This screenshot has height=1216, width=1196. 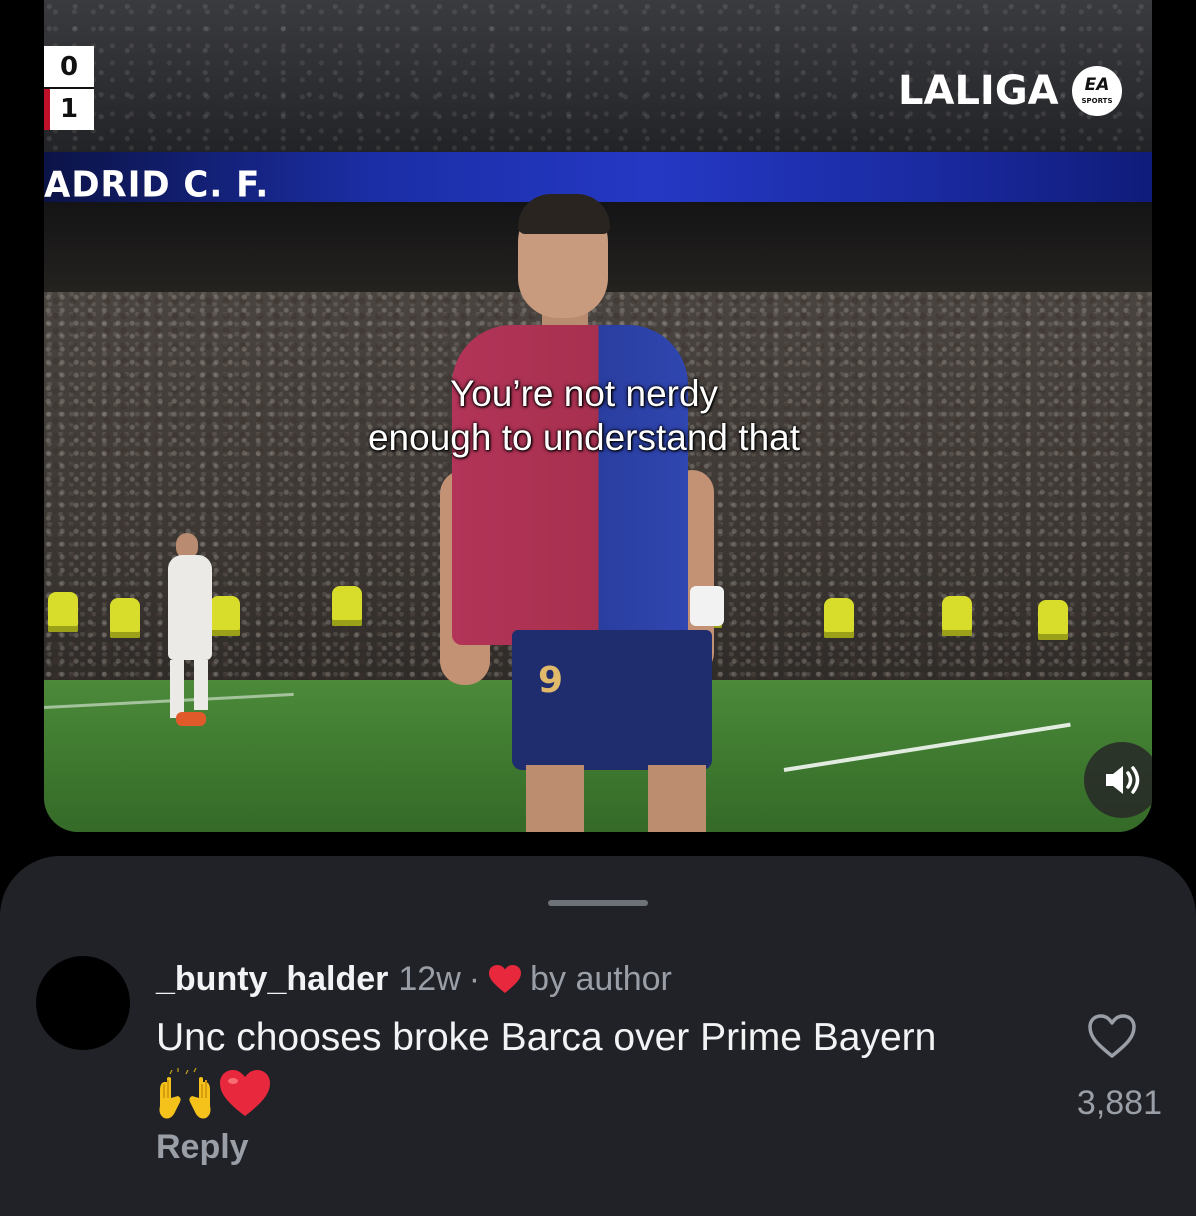 I want to click on away-score: 1, so click(x=69, y=109).